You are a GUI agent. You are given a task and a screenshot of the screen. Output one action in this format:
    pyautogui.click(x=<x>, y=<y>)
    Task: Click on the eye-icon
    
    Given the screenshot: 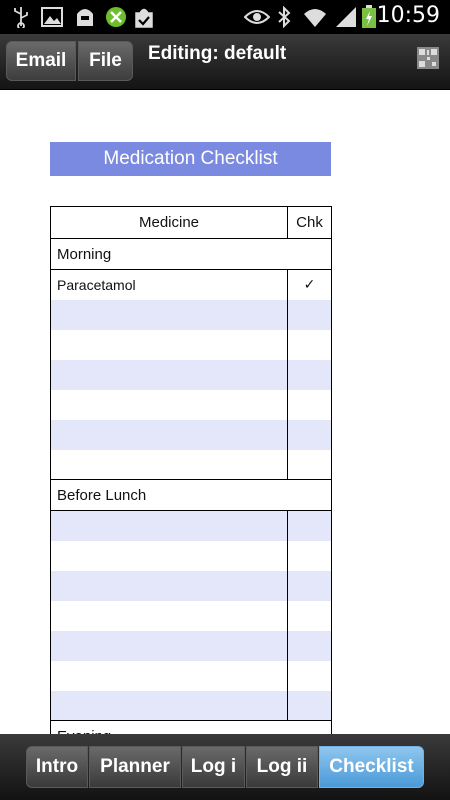 What is the action you would take?
    pyautogui.click(x=257, y=17)
    